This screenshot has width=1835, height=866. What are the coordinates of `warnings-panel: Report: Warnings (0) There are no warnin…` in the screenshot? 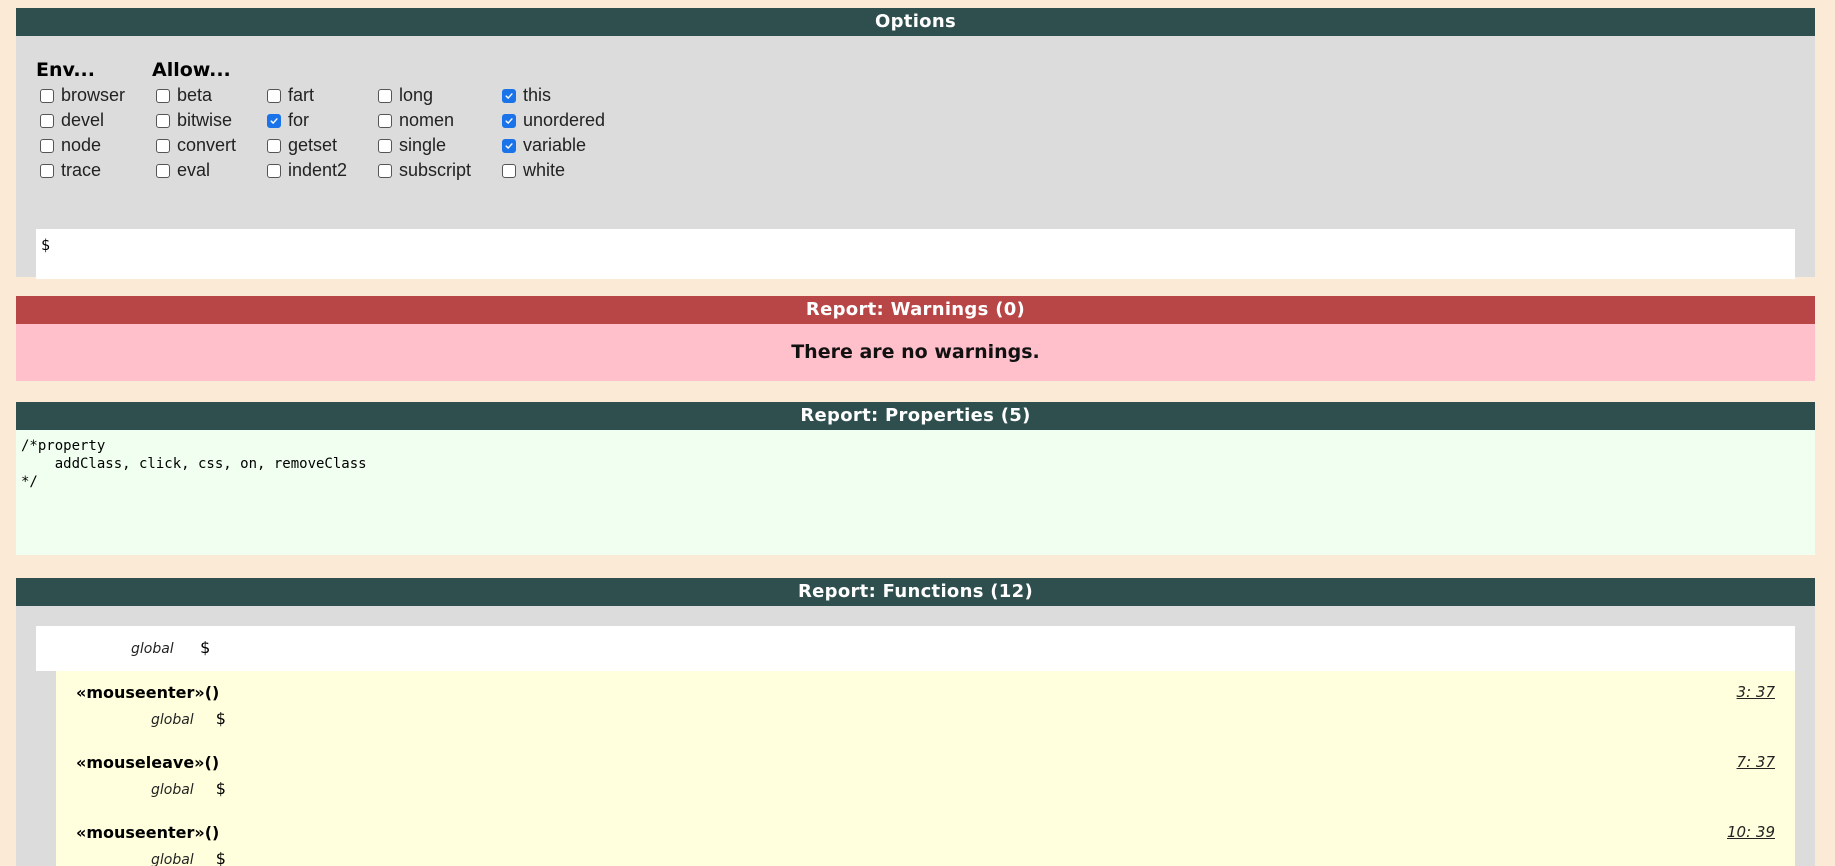 It's located at (915, 338).